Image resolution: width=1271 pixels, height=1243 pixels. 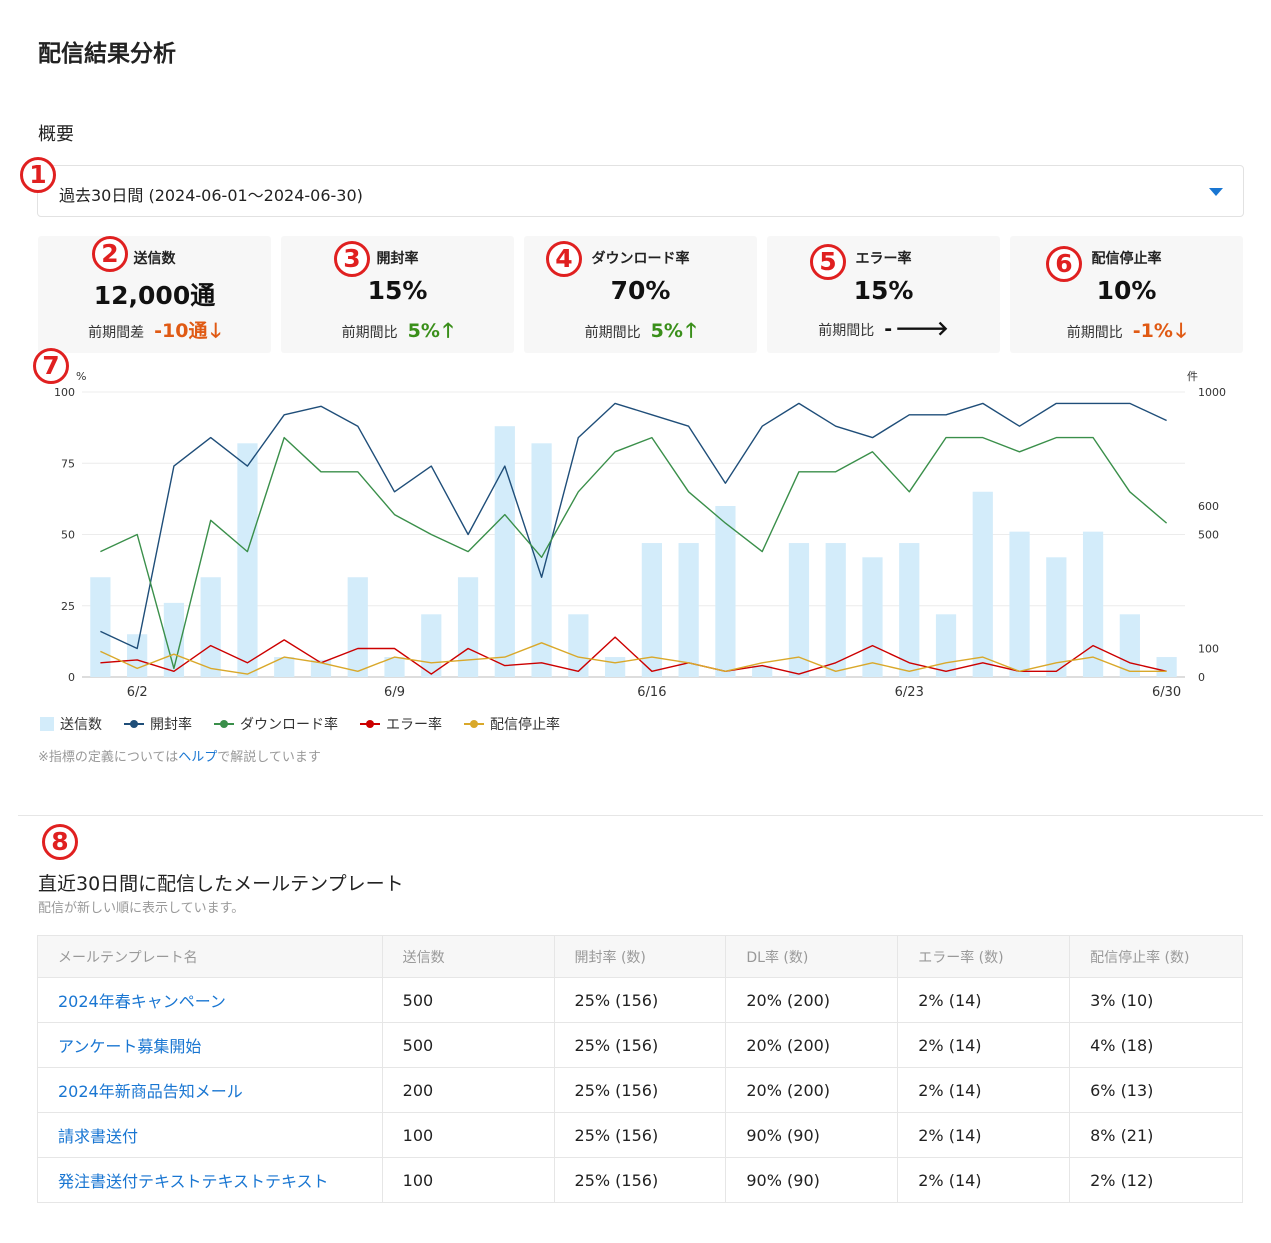 I want to click on kpi-delta: -, so click(x=888, y=329).